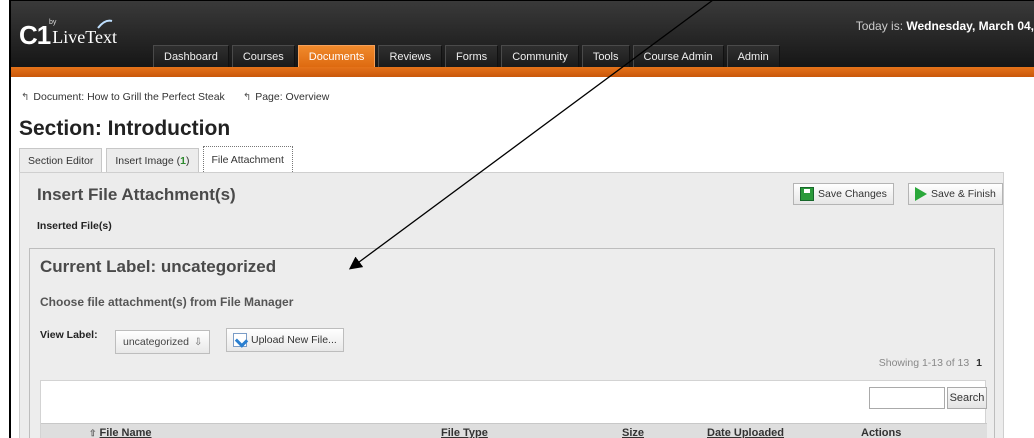 The image size is (1034, 438). I want to click on panel-title: Insert File Attachment(s), so click(136, 194).